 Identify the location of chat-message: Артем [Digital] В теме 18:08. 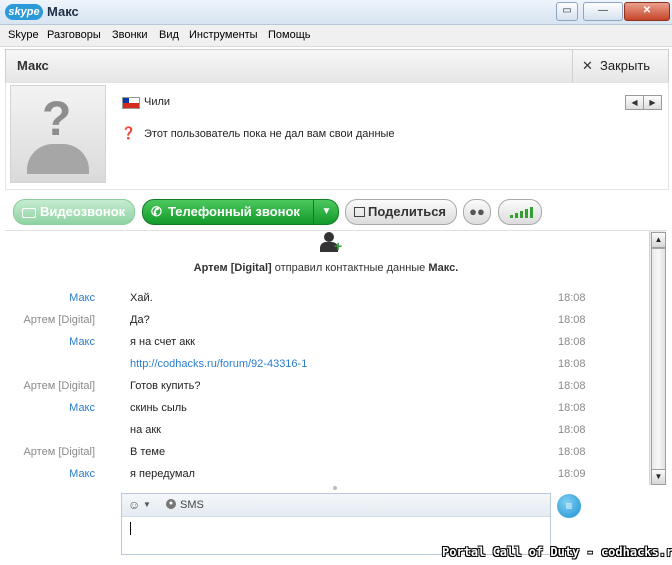
(326, 453).